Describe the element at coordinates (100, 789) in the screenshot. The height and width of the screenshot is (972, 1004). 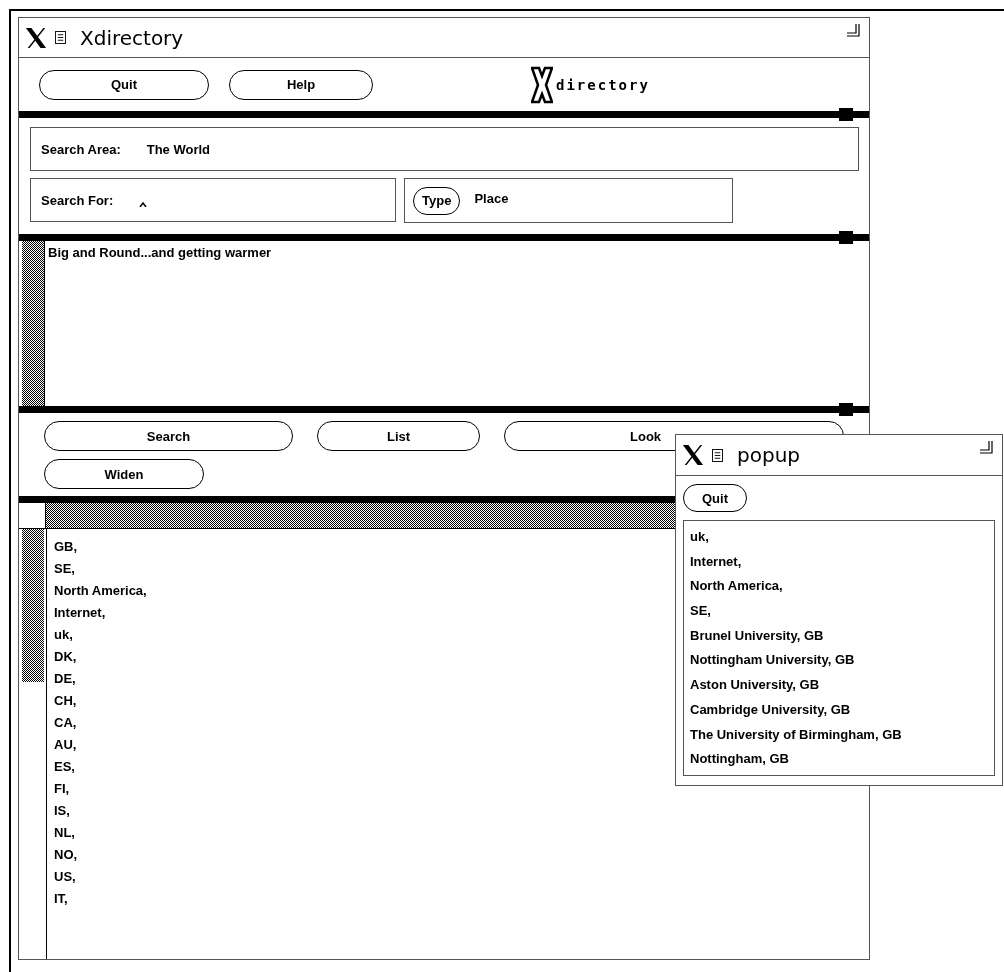
I see `result-item: FI,` at that location.